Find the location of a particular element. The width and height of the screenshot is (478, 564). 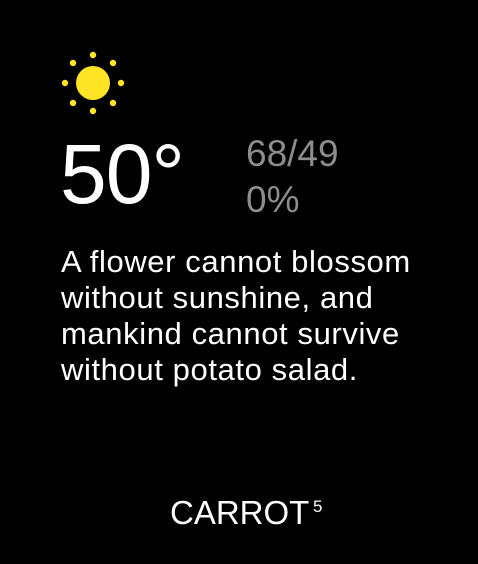

sun-icon is located at coordinates (93, 83).